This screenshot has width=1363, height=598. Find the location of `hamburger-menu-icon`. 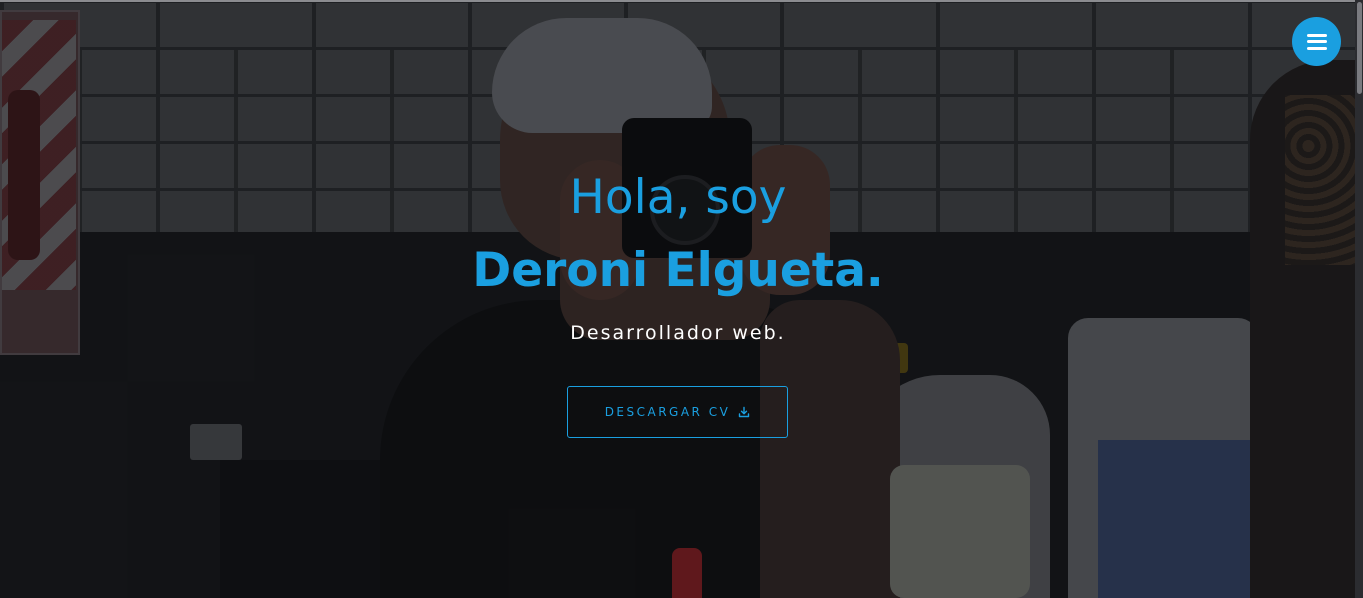

hamburger-menu-icon is located at coordinates (1316, 41).